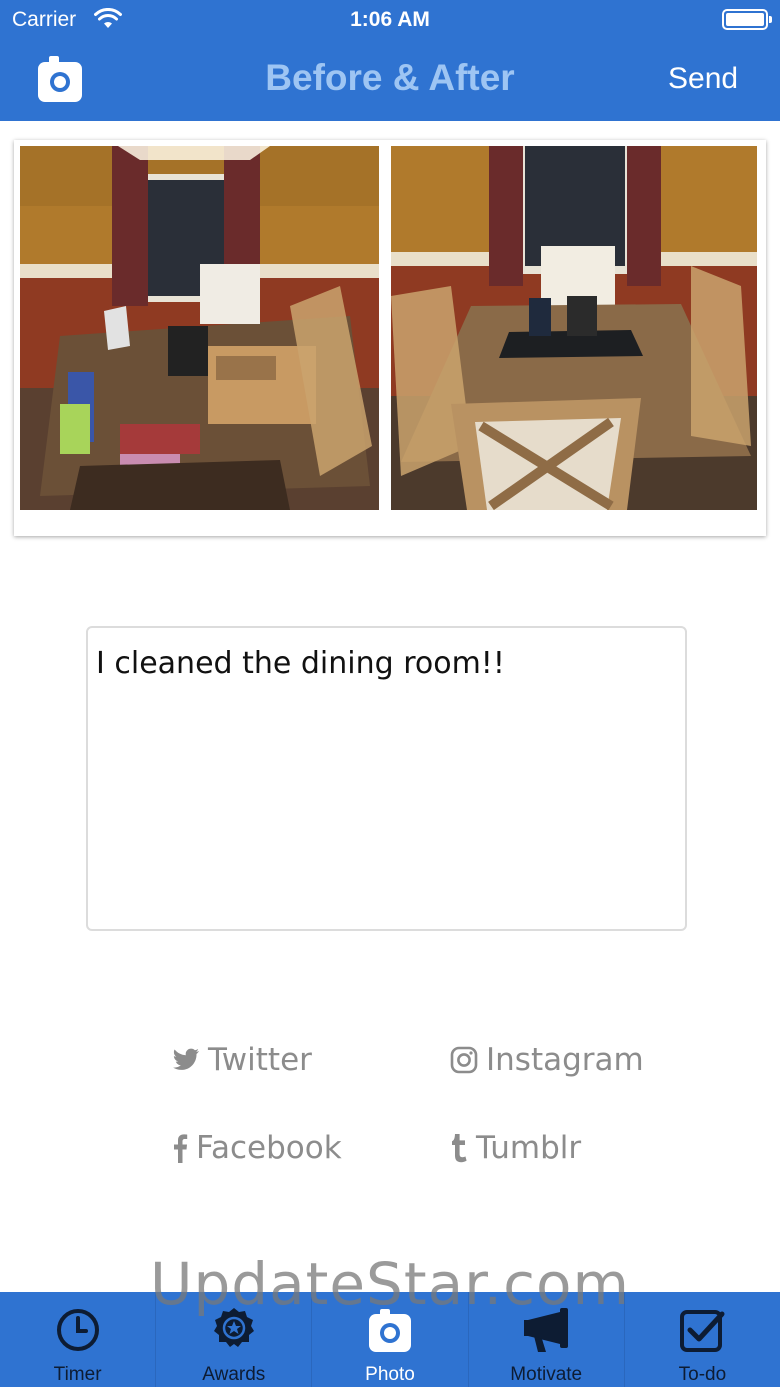 Image resolution: width=780 pixels, height=1387 pixels. What do you see at coordinates (186, 1059) in the screenshot?
I see `twitter-icon` at bounding box center [186, 1059].